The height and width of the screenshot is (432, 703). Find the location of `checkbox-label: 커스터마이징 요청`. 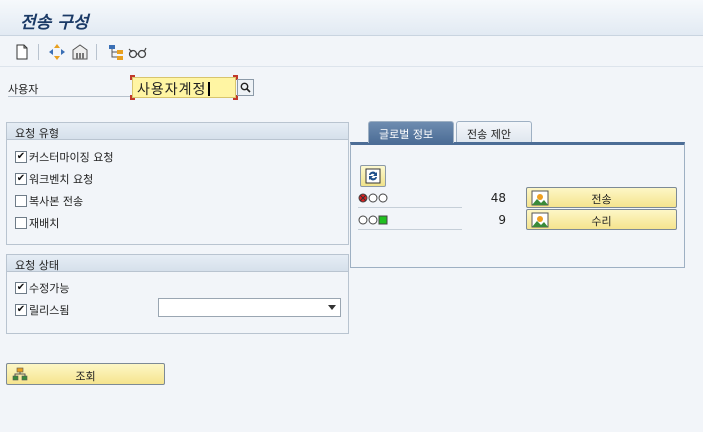

checkbox-label: 커스터마이징 요청 is located at coordinates (71, 157).